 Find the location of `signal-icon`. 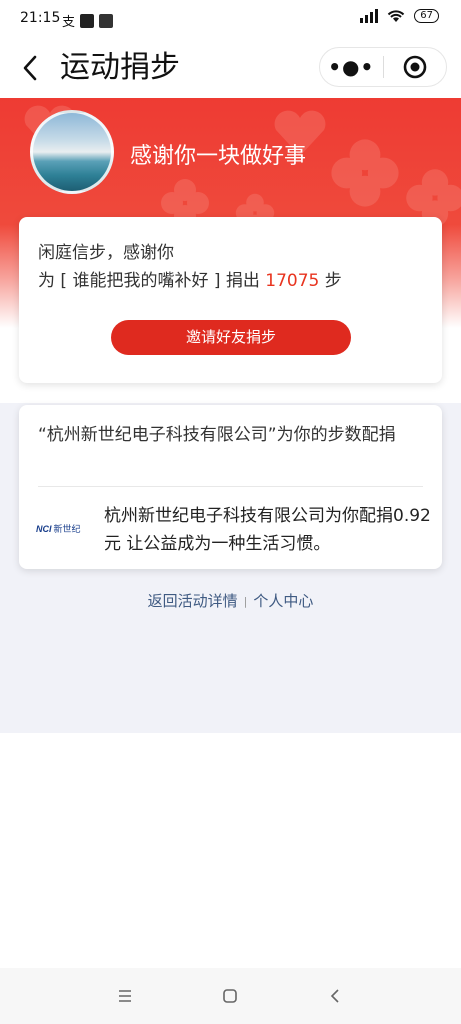

signal-icon is located at coordinates (369, 16).